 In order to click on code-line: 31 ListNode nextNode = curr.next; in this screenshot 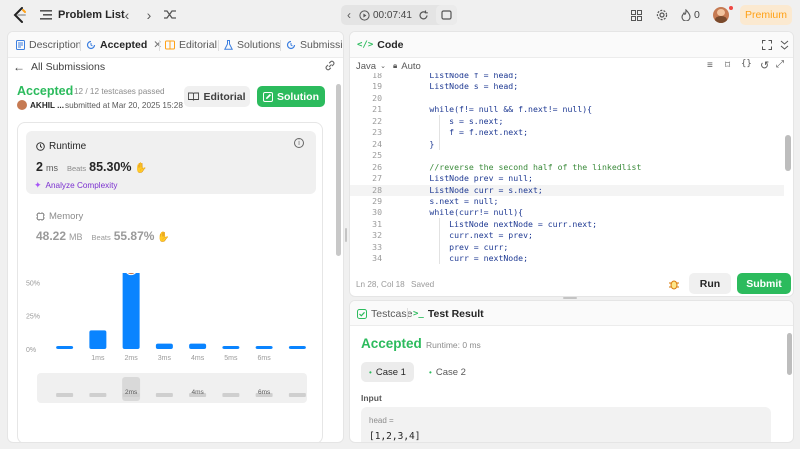, I will do `click(567, 225)`.